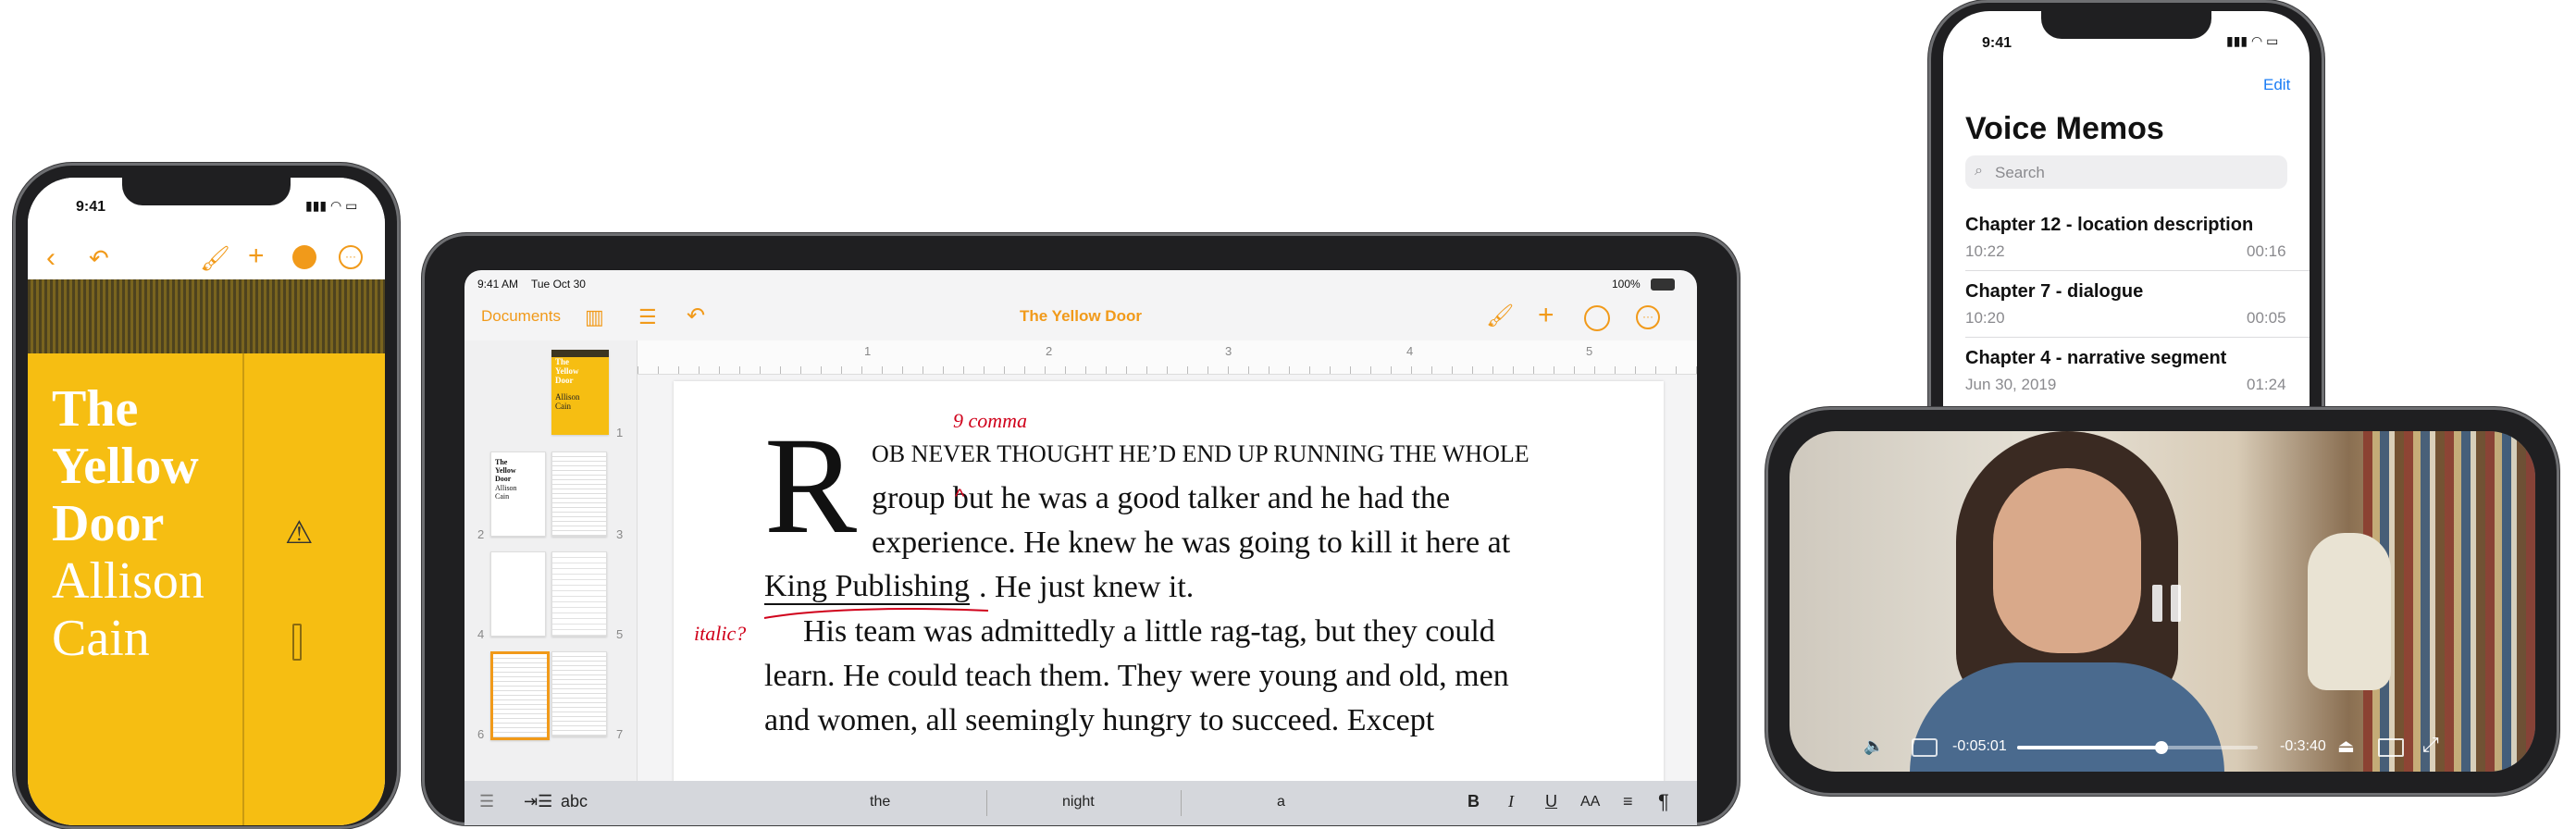 This screenshot has width=2576, height=829. What do you see at coordinates (2267, 251) in the screenshot?
I see `memo-1-duration: 00:16` at bounding box center [2267, 251].